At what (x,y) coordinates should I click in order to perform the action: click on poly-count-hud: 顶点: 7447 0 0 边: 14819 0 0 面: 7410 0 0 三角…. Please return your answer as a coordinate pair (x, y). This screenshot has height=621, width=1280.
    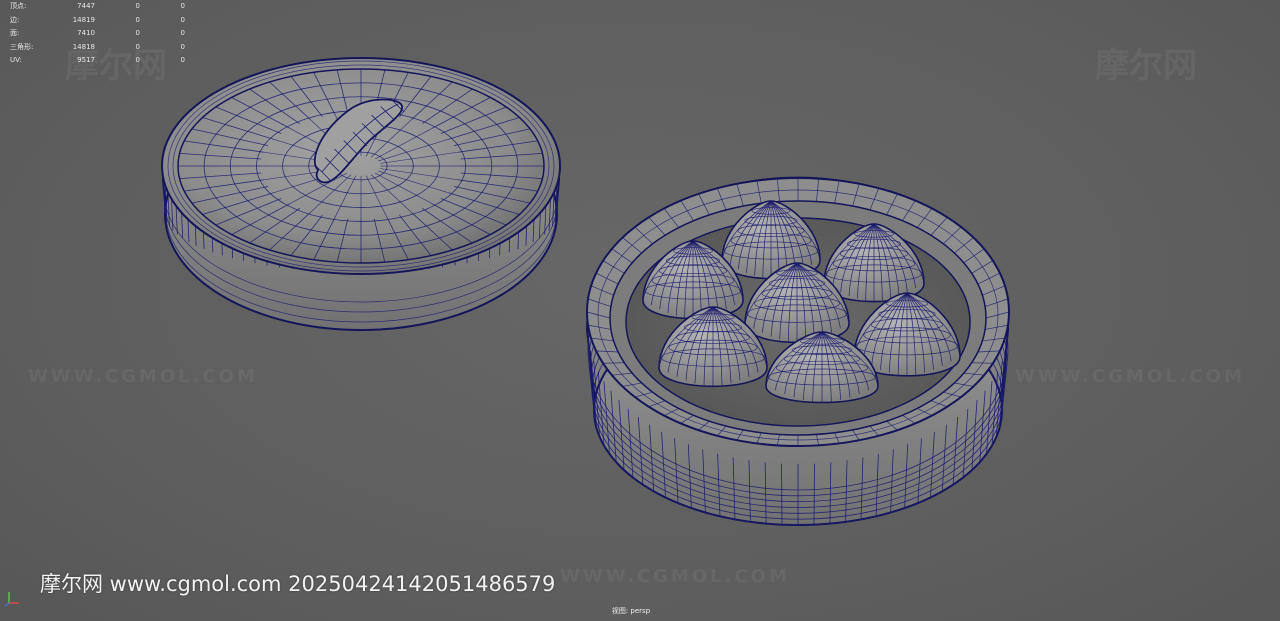
    Looking at the image, I should click on (97, 34).